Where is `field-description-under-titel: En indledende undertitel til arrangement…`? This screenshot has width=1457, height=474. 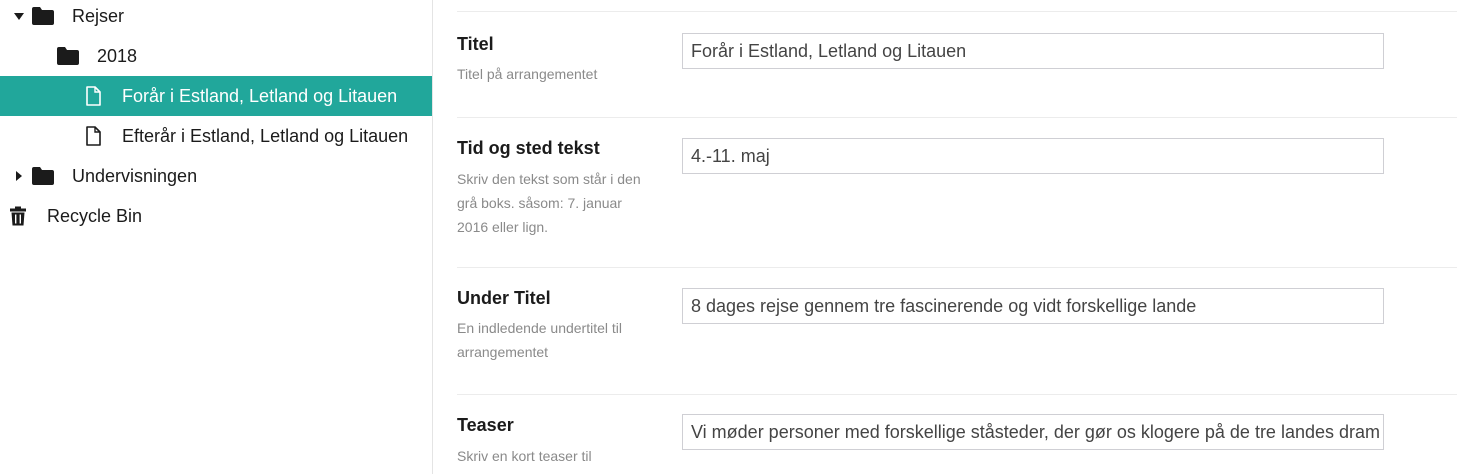 field-description-under-titel: En indledende undertitel til arrangement… is located at coordinates (540, 340).